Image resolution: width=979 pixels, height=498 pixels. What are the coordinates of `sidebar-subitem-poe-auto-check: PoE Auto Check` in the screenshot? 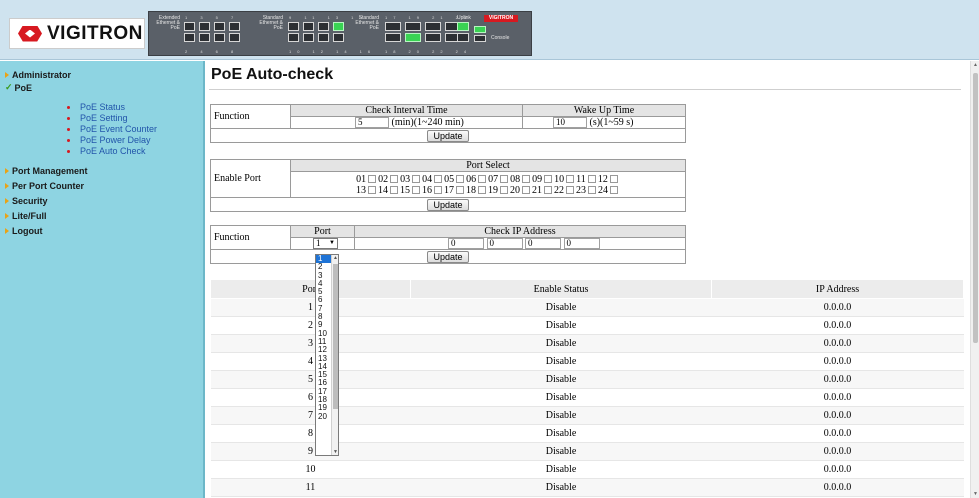 It's located at (106, 151).